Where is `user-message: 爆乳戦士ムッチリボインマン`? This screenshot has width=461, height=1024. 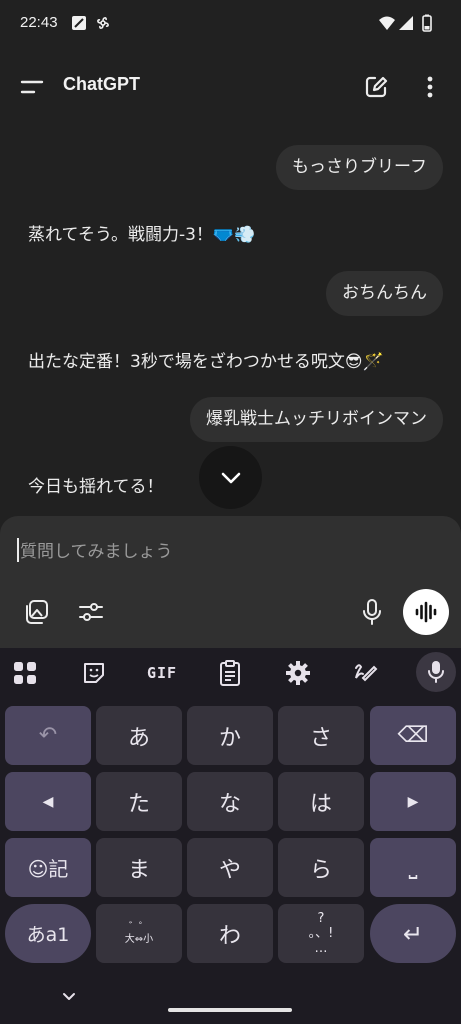 user-message: 爆乳戦士ムッチリボインマン is located at coordinates (316, 419).